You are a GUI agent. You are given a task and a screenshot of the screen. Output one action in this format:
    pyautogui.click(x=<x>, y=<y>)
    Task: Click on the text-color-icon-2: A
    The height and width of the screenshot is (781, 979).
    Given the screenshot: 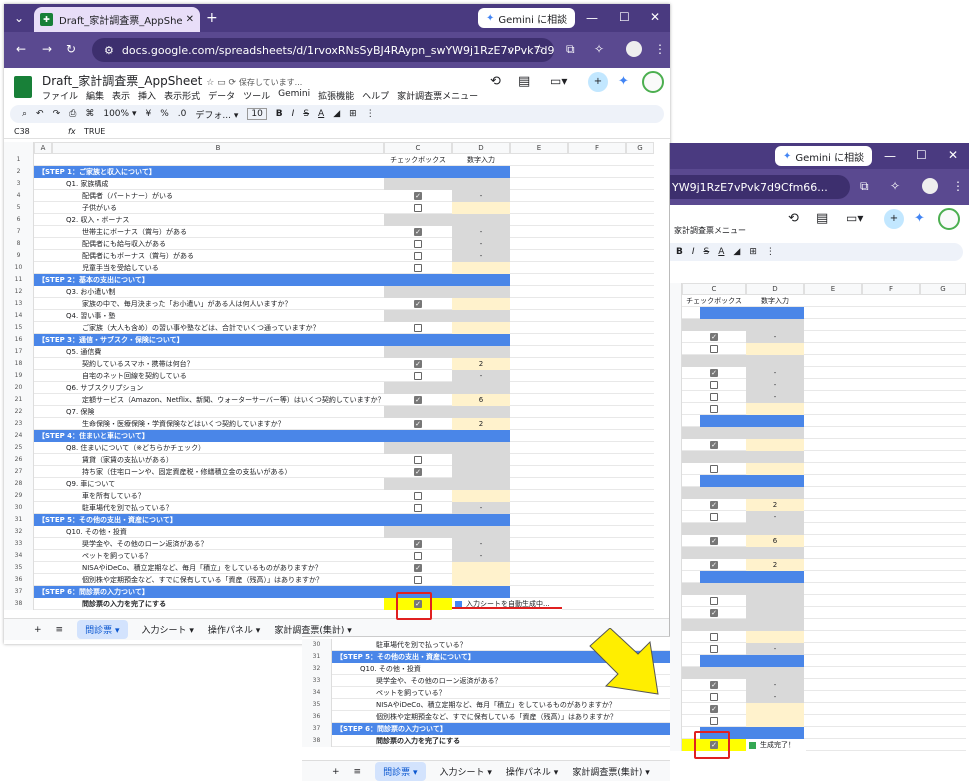 What is the action you would take?
    pyautogui.click(x=721, y=252)
    